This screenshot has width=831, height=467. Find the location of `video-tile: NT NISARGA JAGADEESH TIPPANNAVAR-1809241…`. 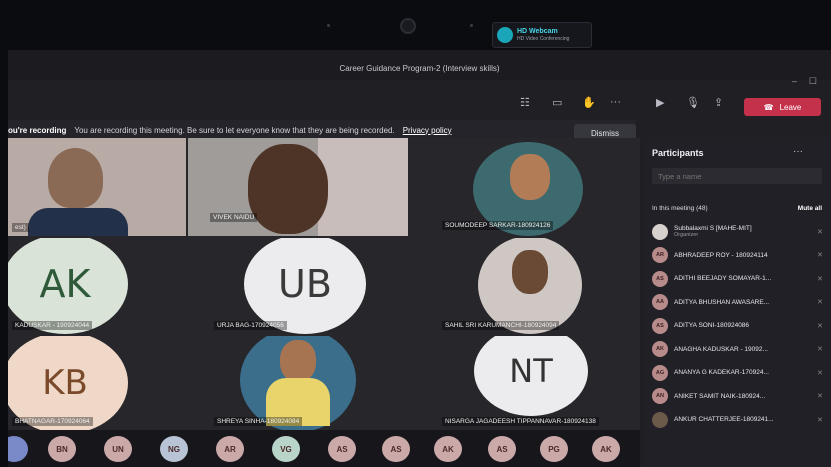

video-tile: NT NISARGA JAGADEESH TIPPANNAVAR-1809241… is located at coordinates (539, 383).